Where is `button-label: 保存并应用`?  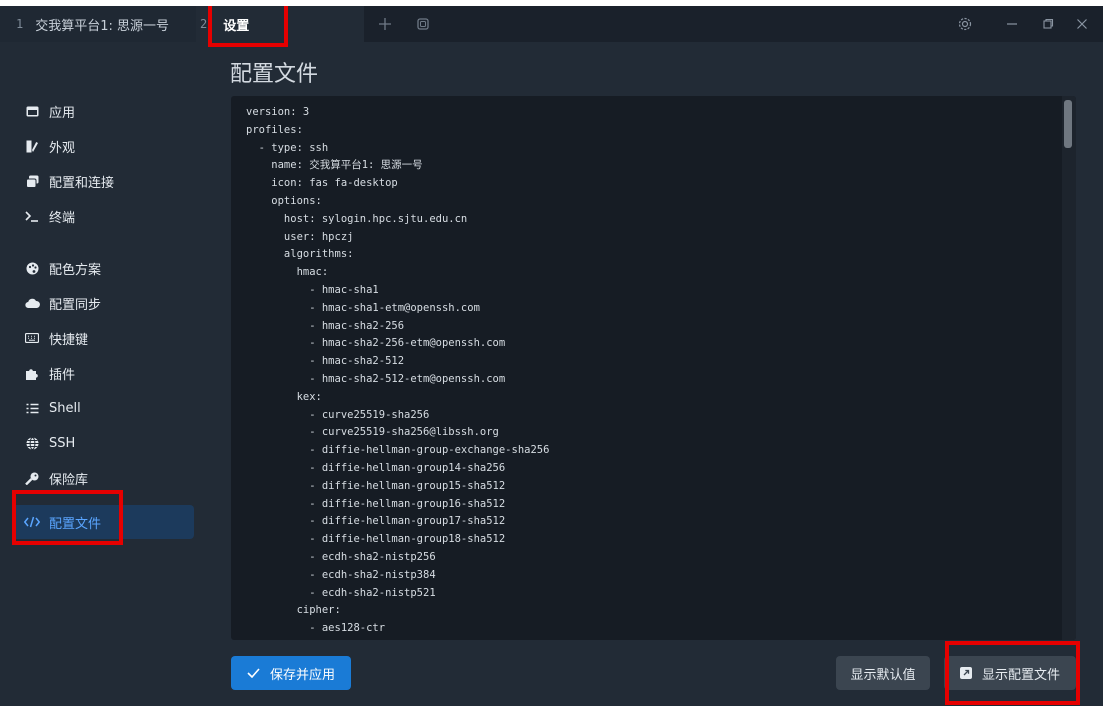 button-label: 保存并应用 is located at coordinates (302, 675).